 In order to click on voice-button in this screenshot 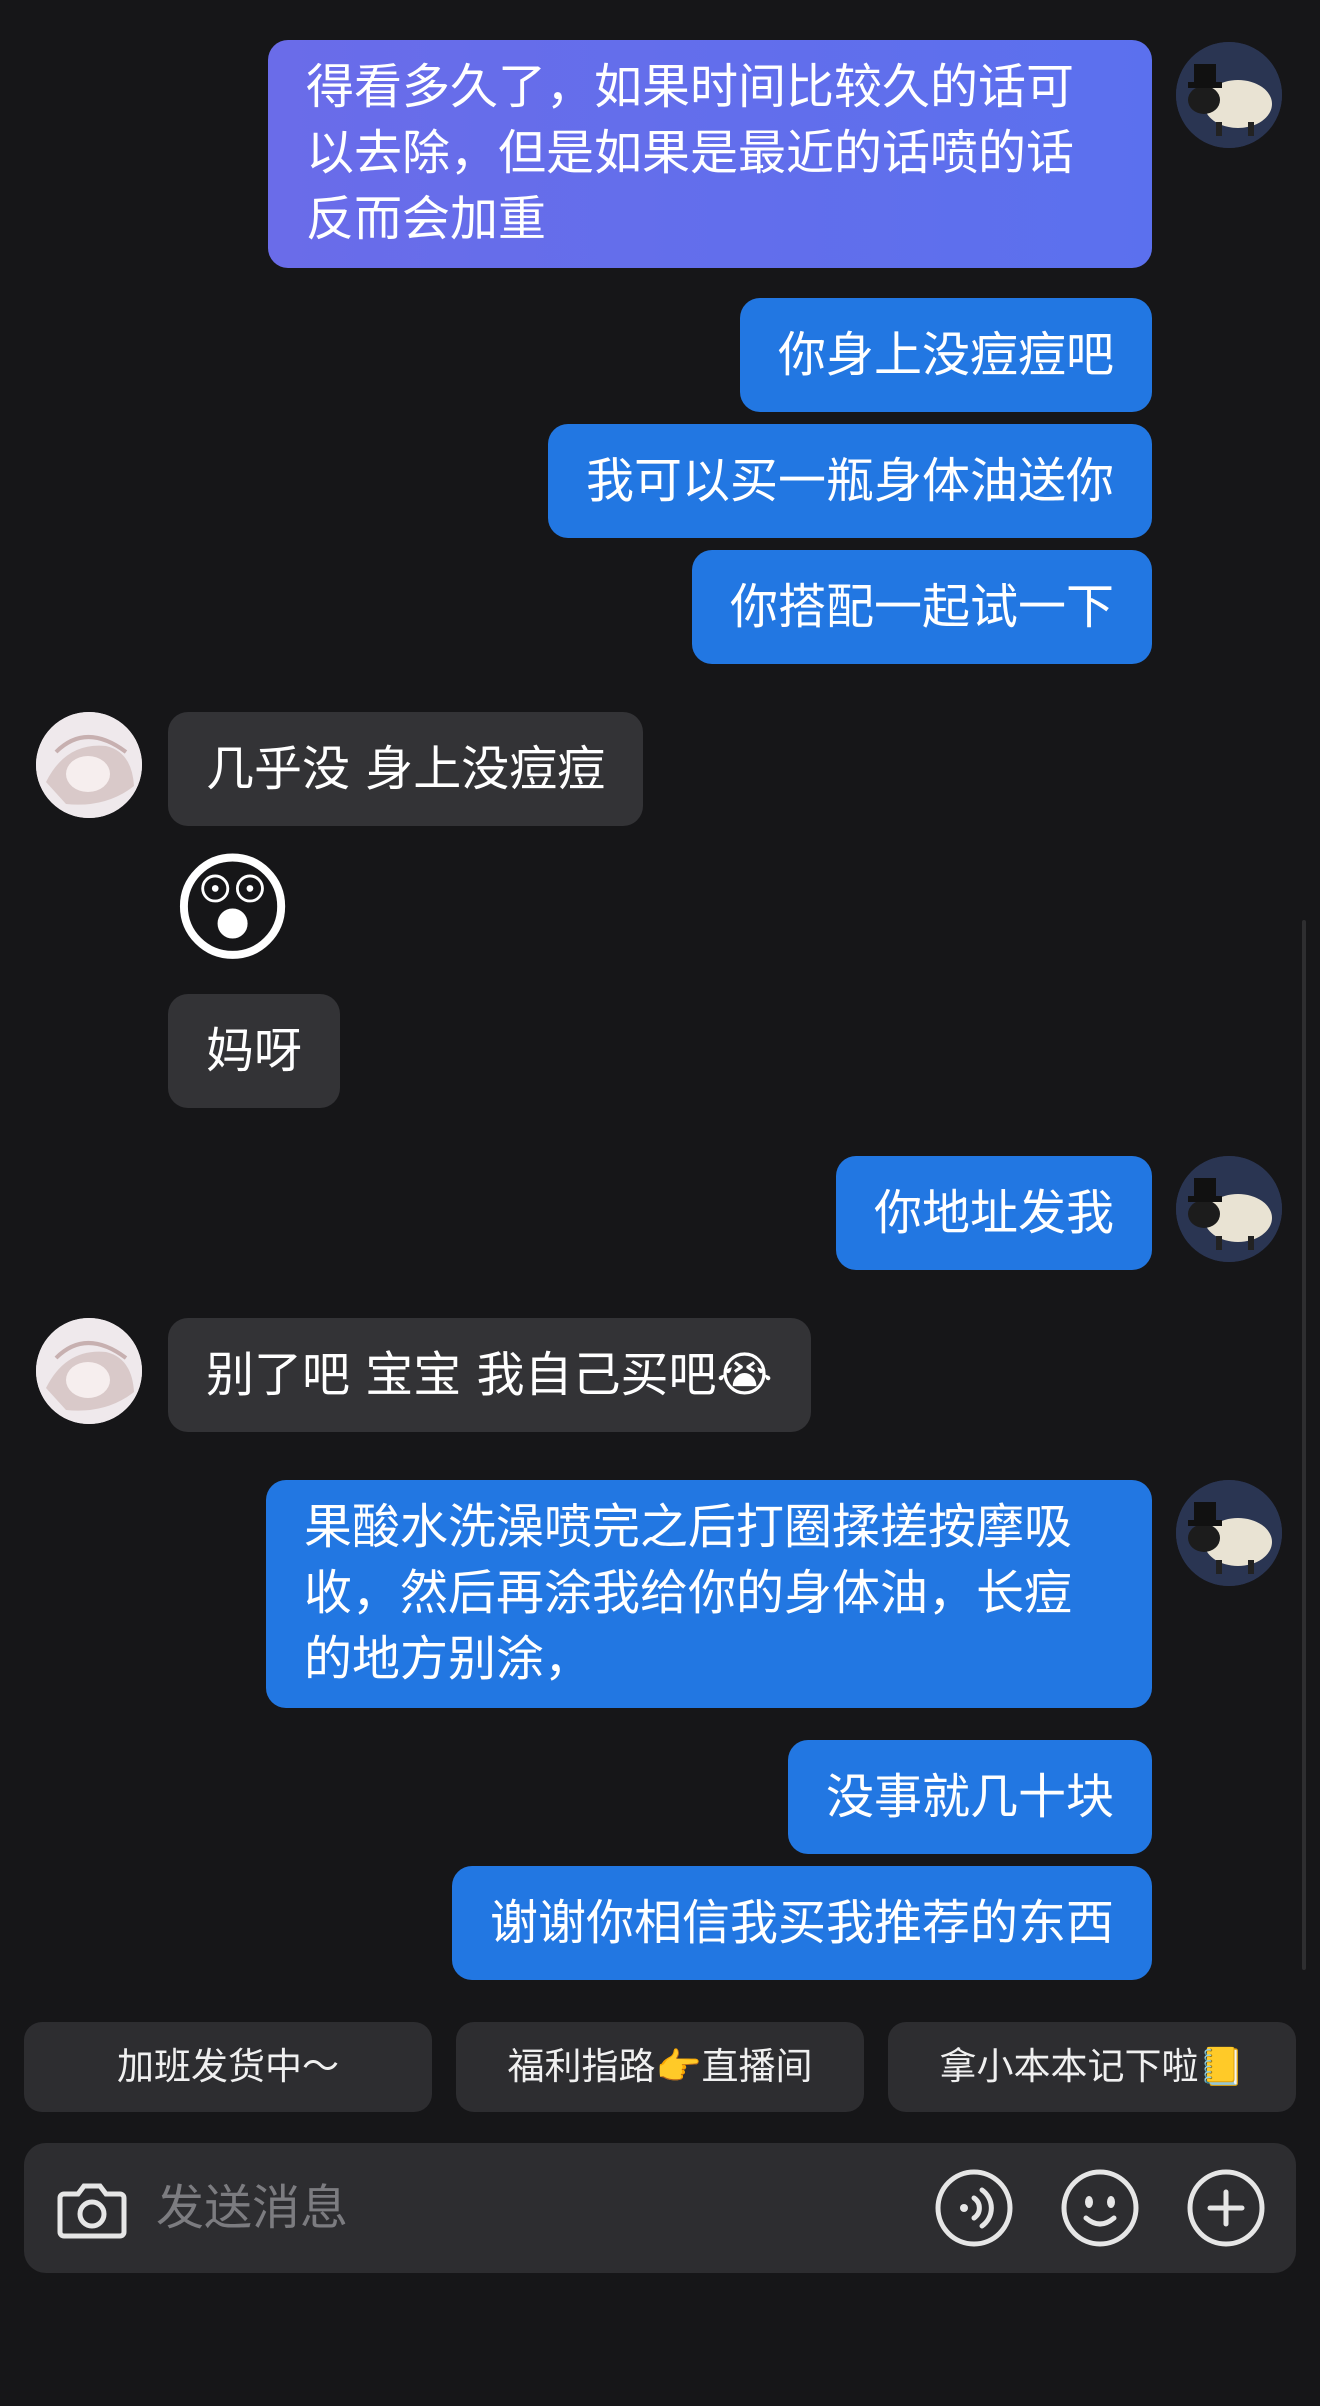, I will do `click(974, 2208)`.